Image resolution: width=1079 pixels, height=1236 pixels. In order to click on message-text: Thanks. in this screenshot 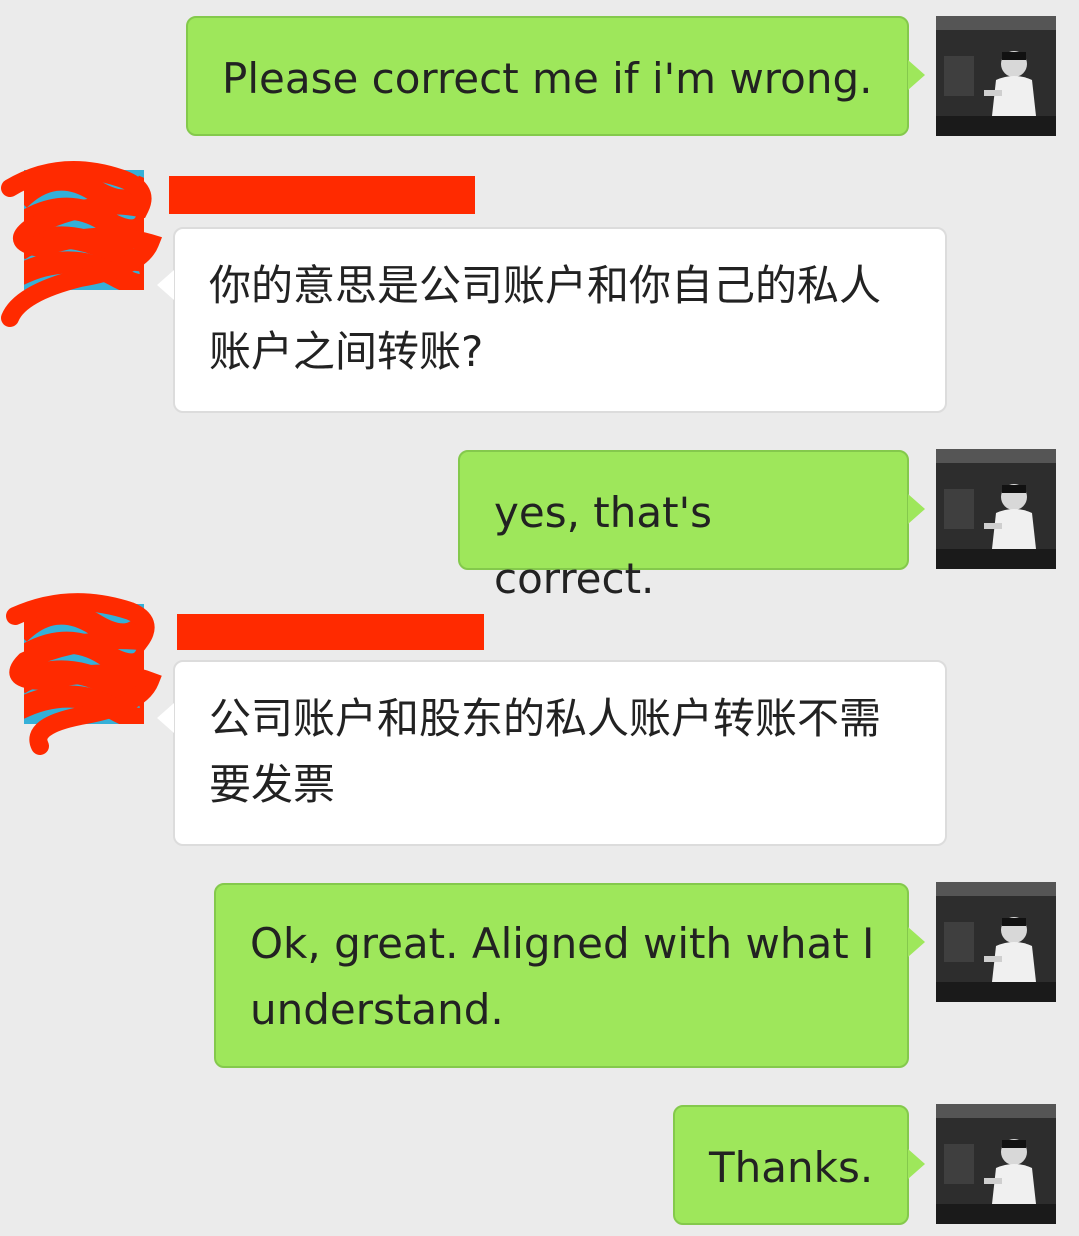, I will do `click(791, 1167)`.